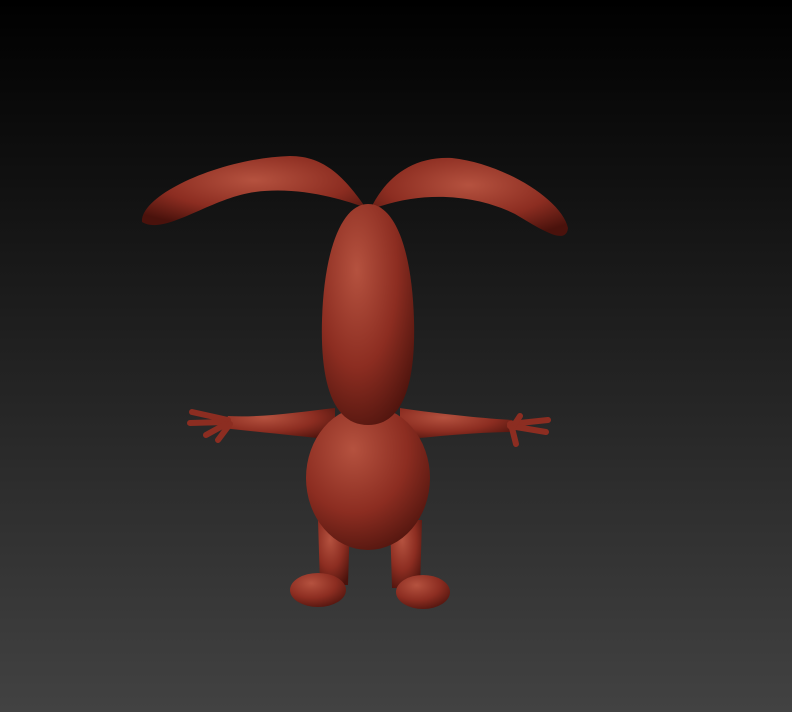 Image resolution: width=792 pixels, height=712 pixels. I want to click on left-foot, so click(318, 590).